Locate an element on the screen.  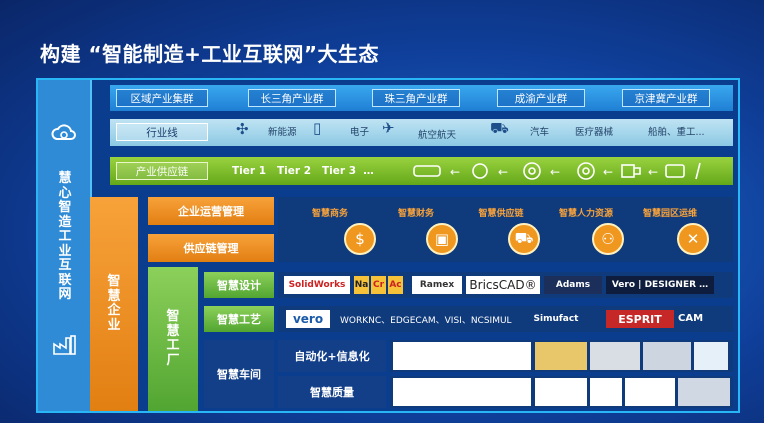
cluster-item: 京津冀产业群 is located at coordinates (666, 98).